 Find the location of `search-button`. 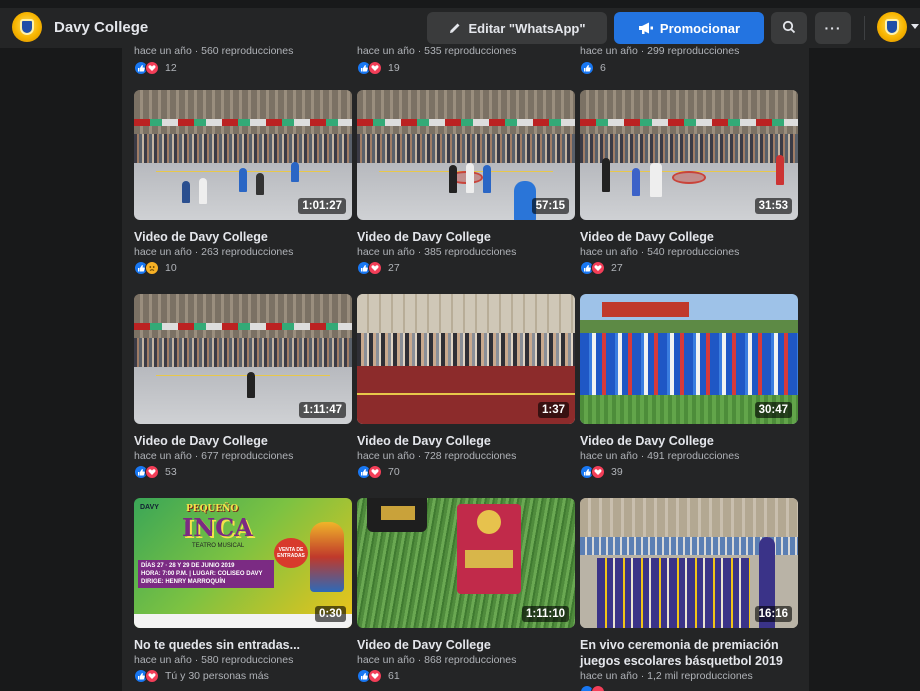

search-button is located at coordinates (789, 28).